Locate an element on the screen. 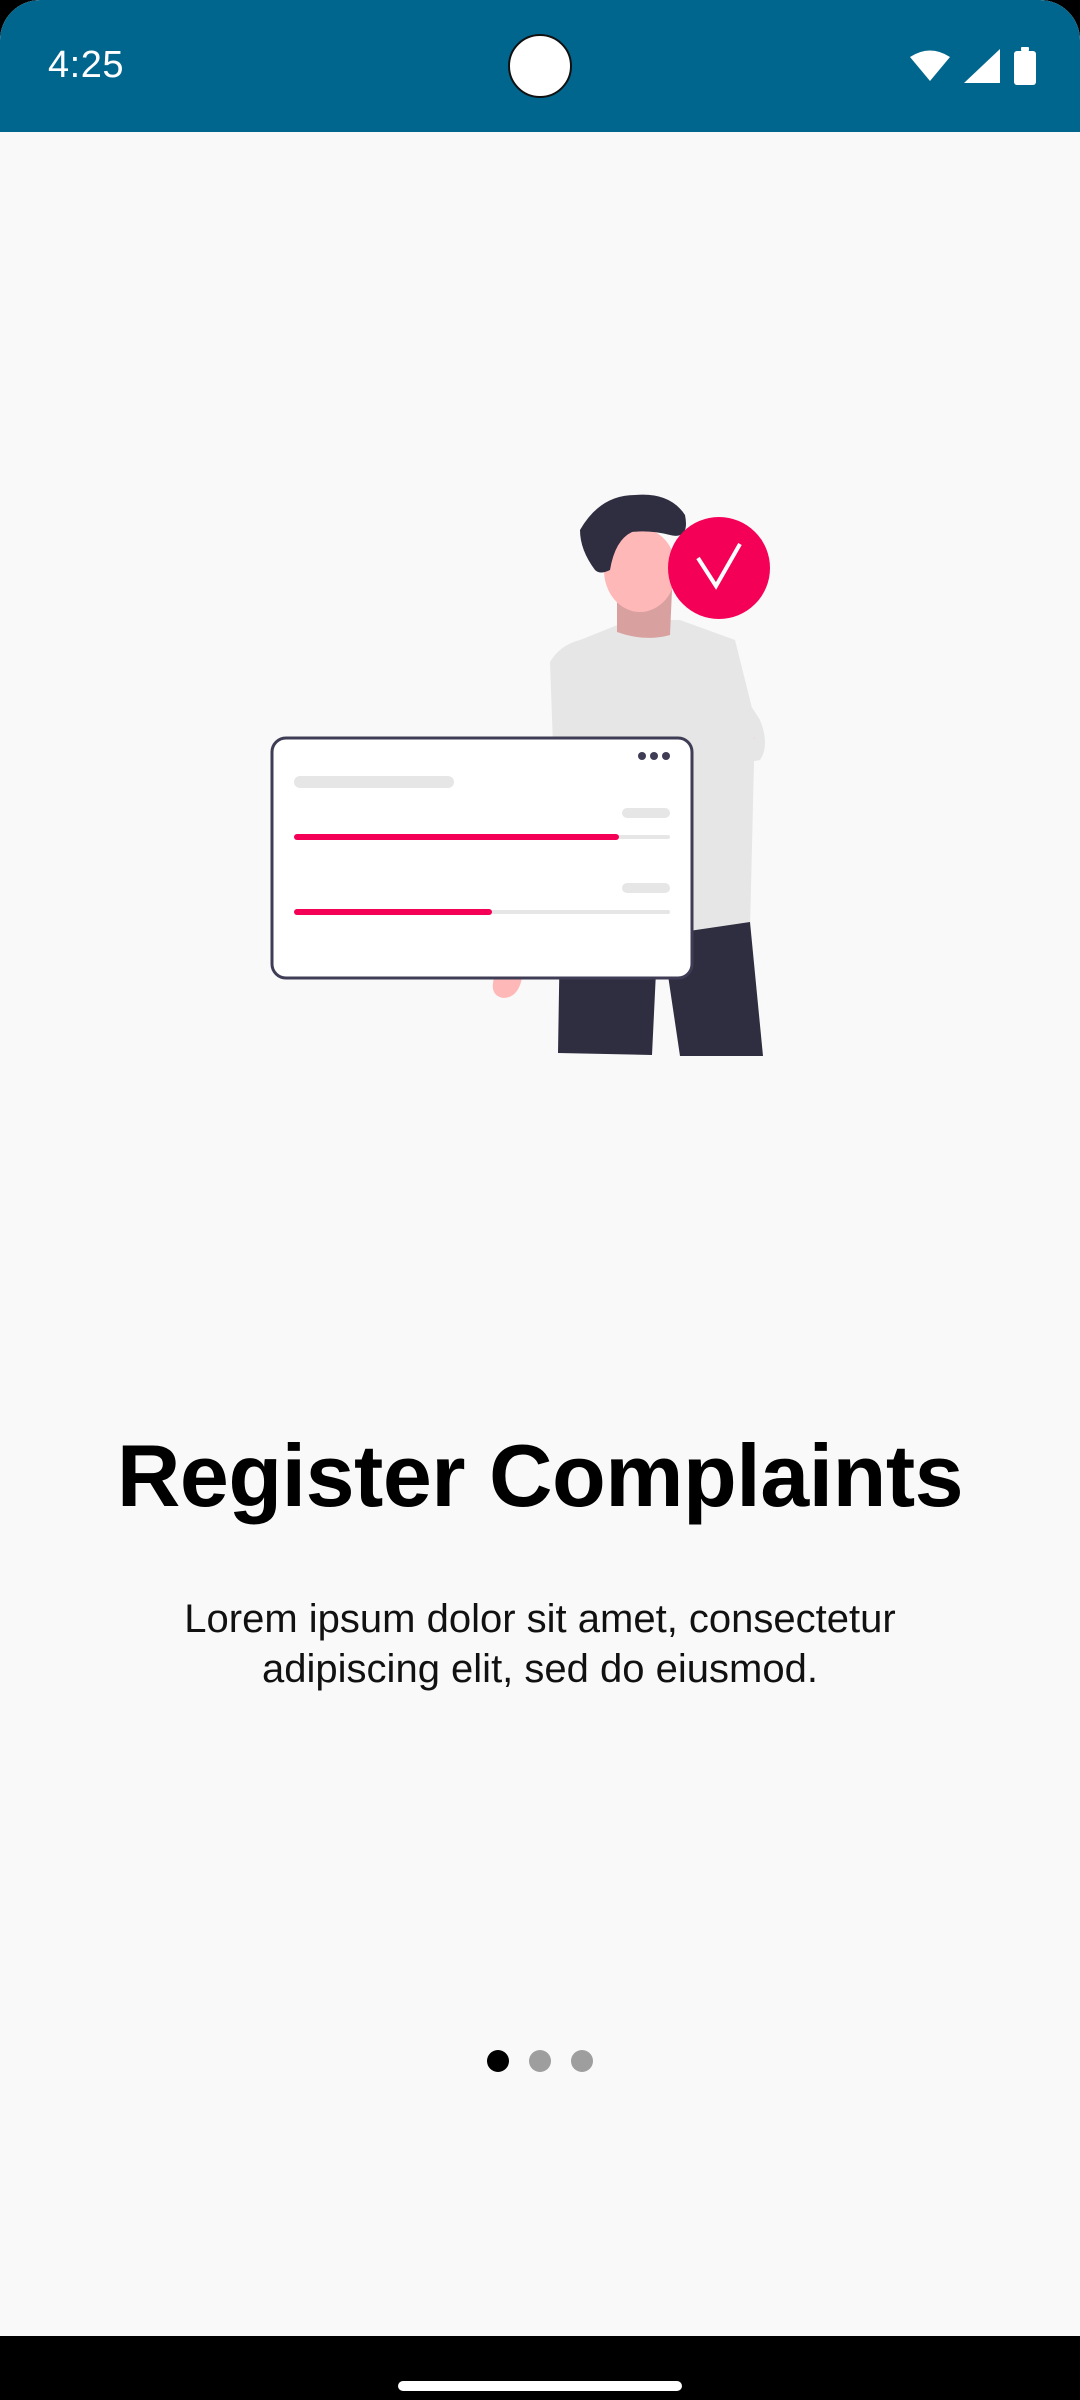 This screenshot has height=2400, width=1080. page-indicator is located at coordinates (540, 2062).